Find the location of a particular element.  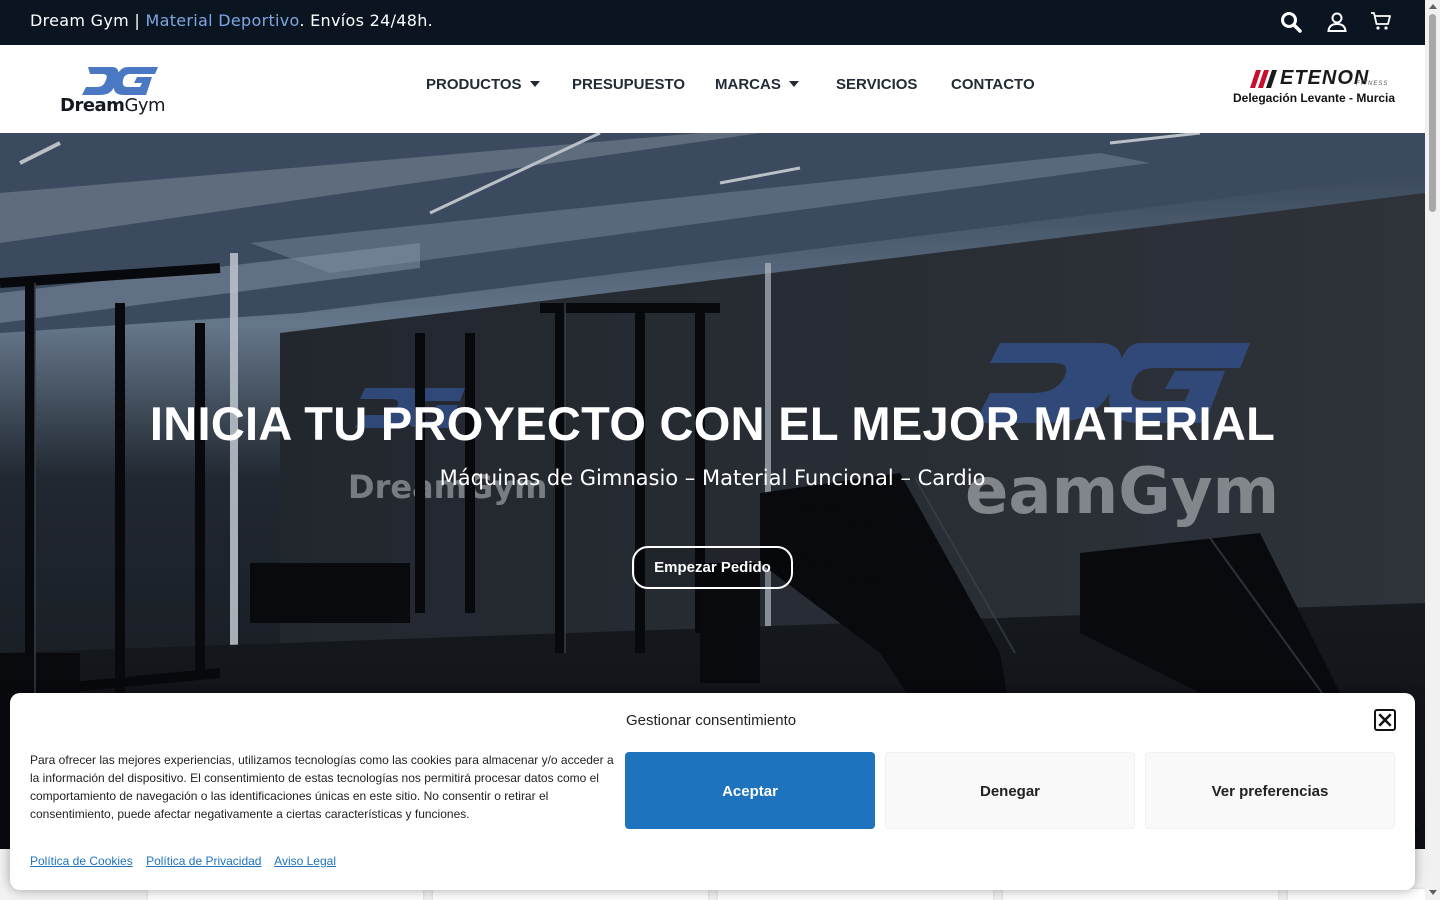

nav-servicios: SERVICIOS is located at coordinates (876, 84).